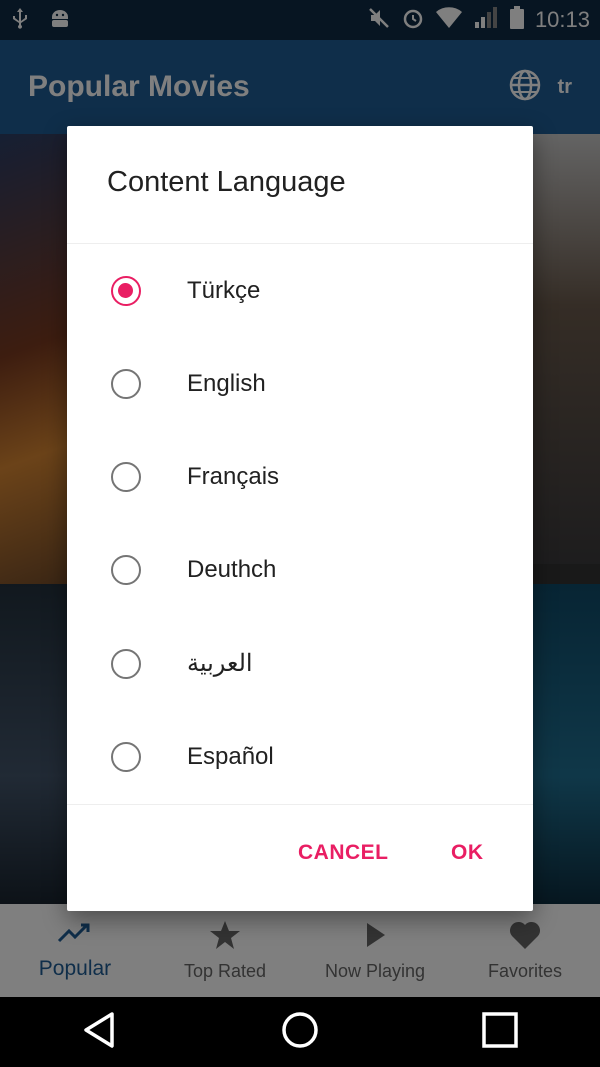 The image size is (600, 1067). Describe the element at coordinates (232, 569) in the screenshot. I see `option-label: Deuthch` at that location.